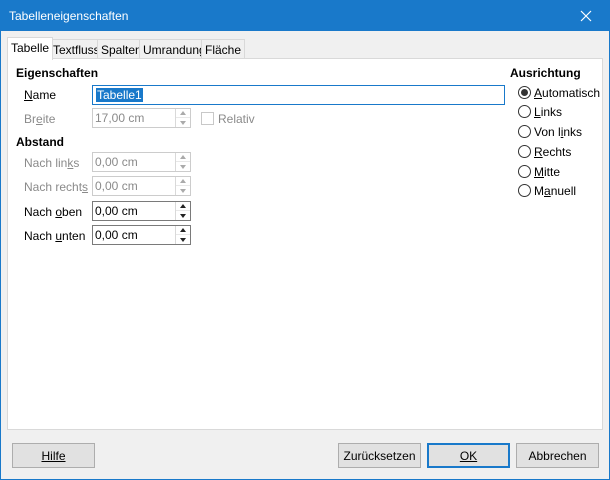 The width and height of the screenshot is (610, 480). I want to click on window-title: Tabelleneigenschaften, so click(69, 16).